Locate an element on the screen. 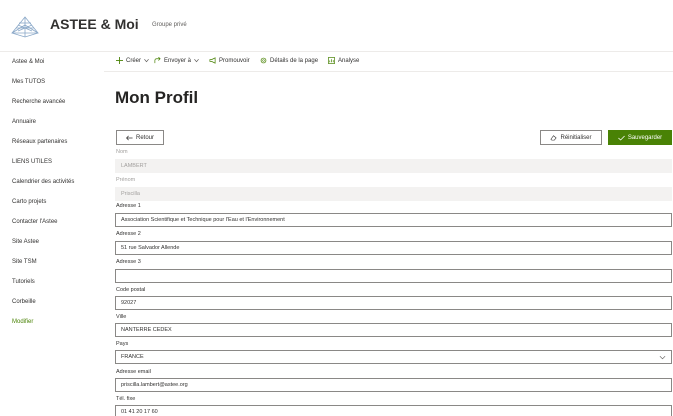  tel-field: 01 41 20 17 60 is located at coordinates (393, 410).